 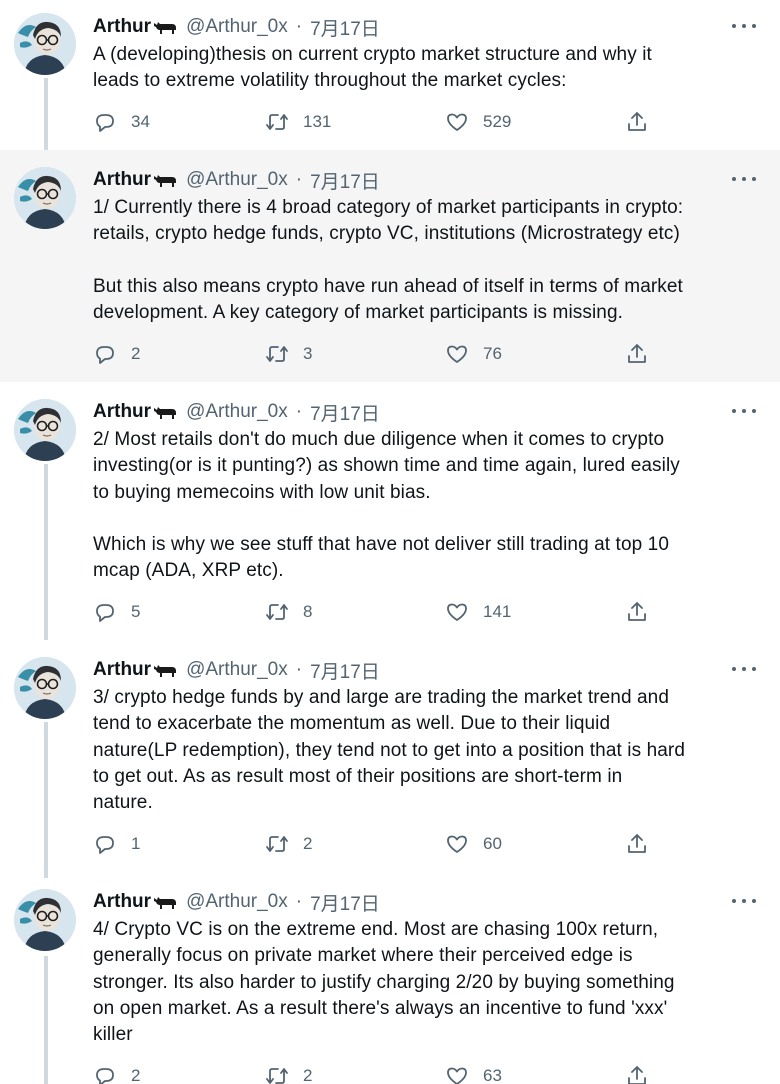 What do you see at coordinates (288, 612) in the screenshot?
I see `retweet-button: 8` at bounding box center [288, 612].